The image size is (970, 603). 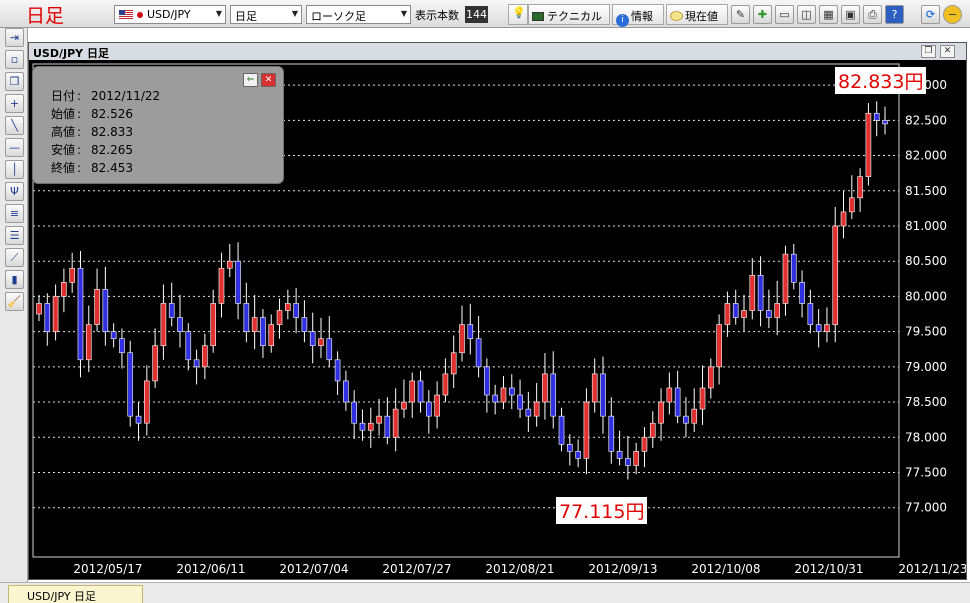 I want to click on layout-single-icon: ▭, so click(x=784, y=14).